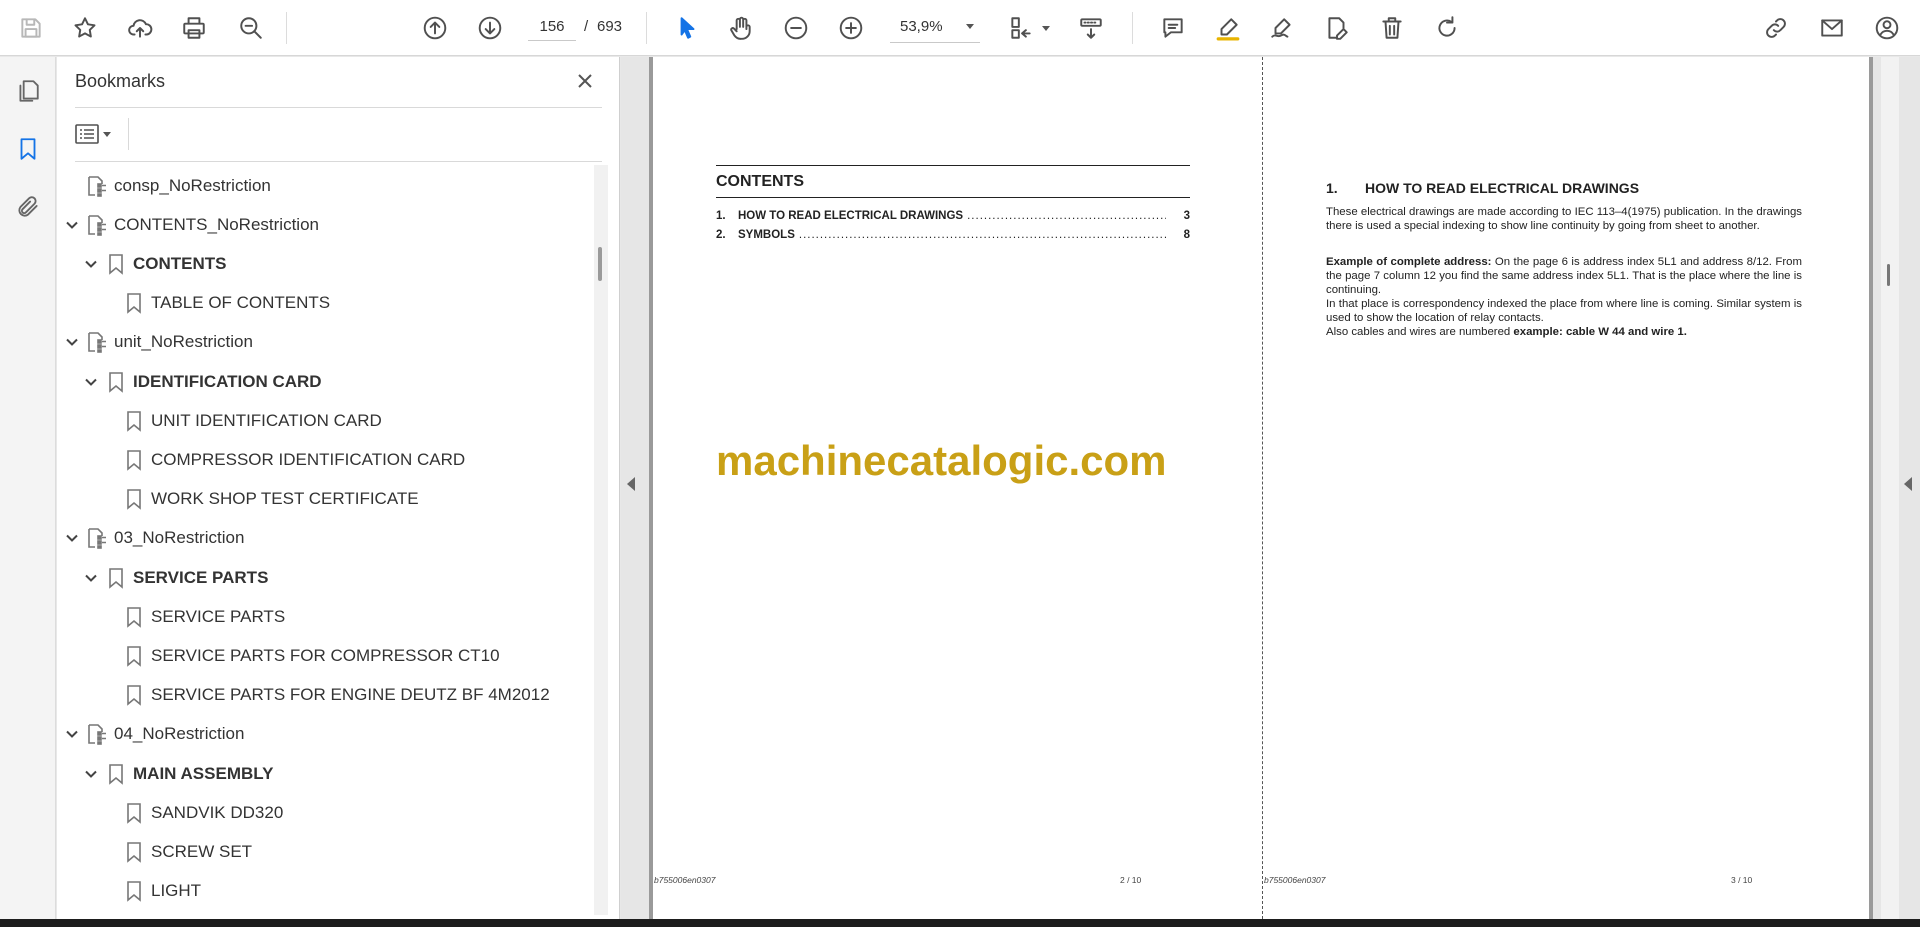  Describe the element at coordinates (350, 695) in the screenshot. I see `bookmark-label: SERVICE PARTS FOR ENGINE DEUTZ BF 4M2012` at that location.